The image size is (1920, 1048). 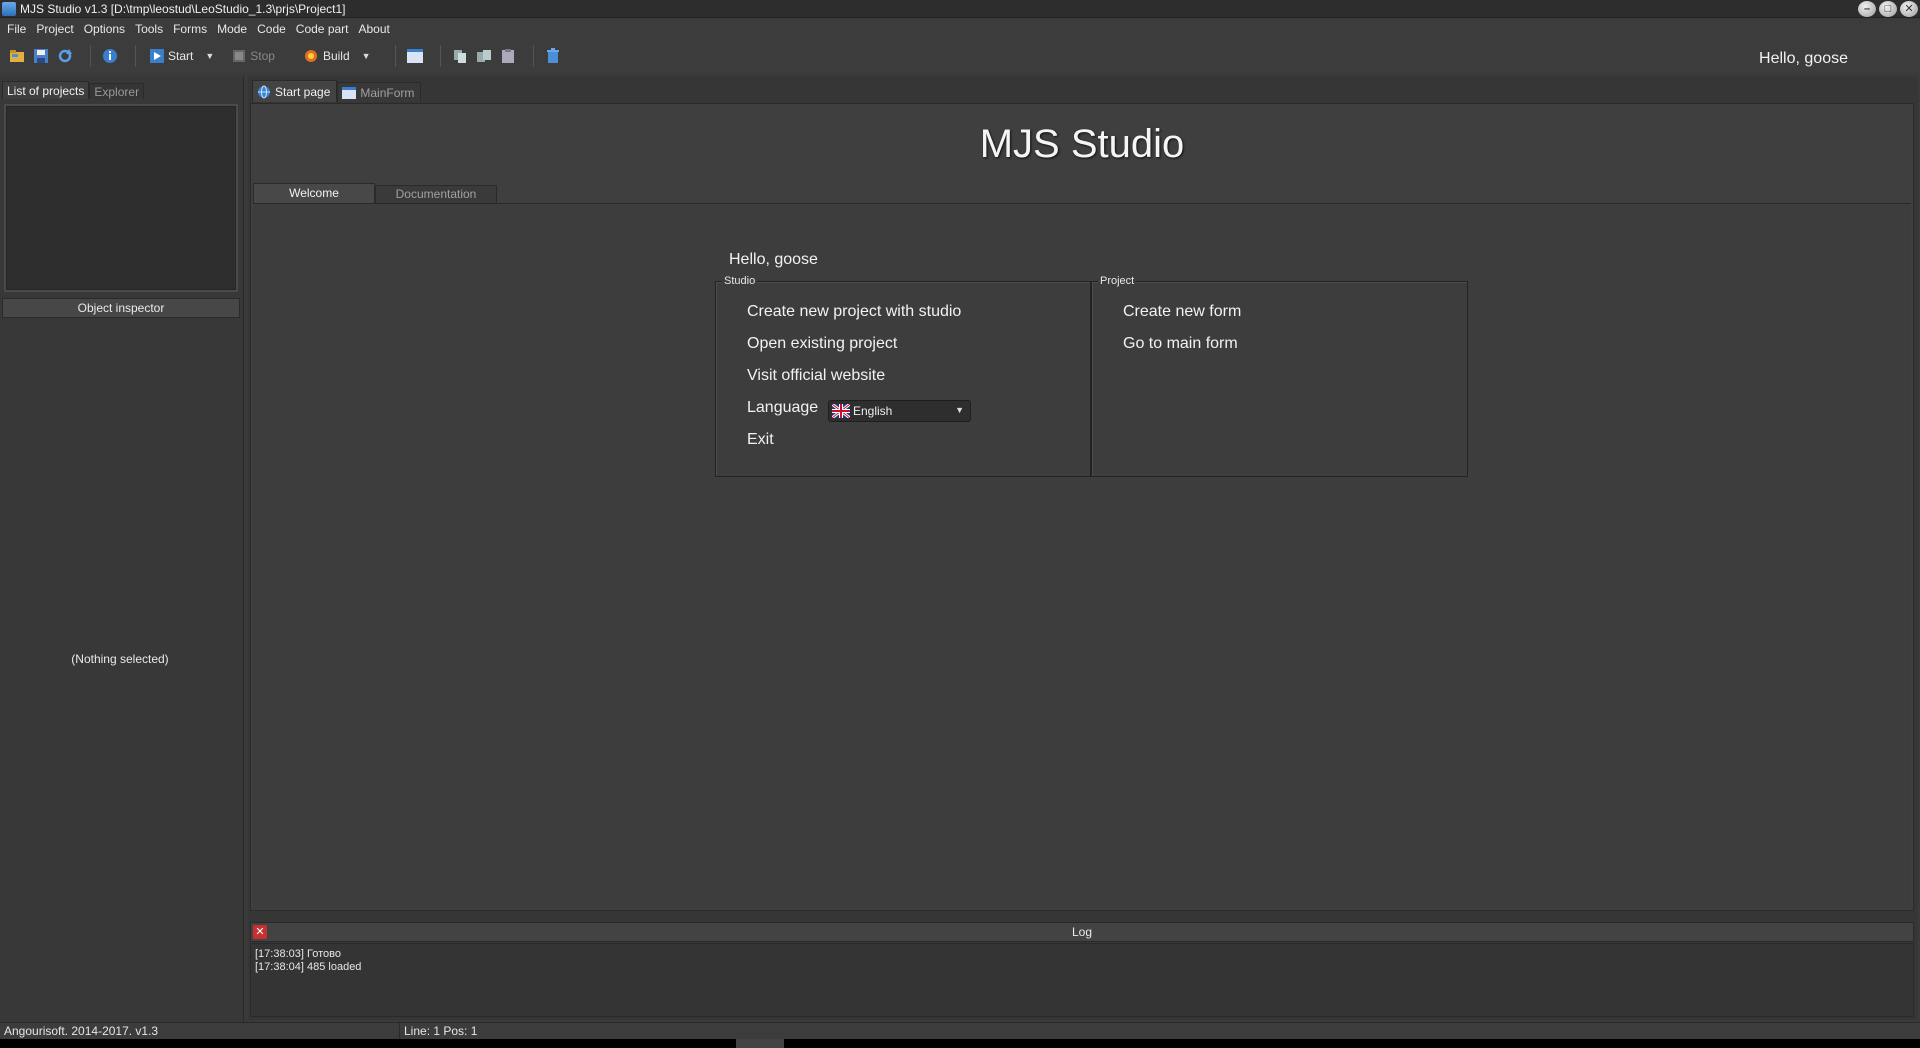 What do you see at coordinates (157, 55) in the screenshot?
I see `play-icon` at bounding box center [157, 55].